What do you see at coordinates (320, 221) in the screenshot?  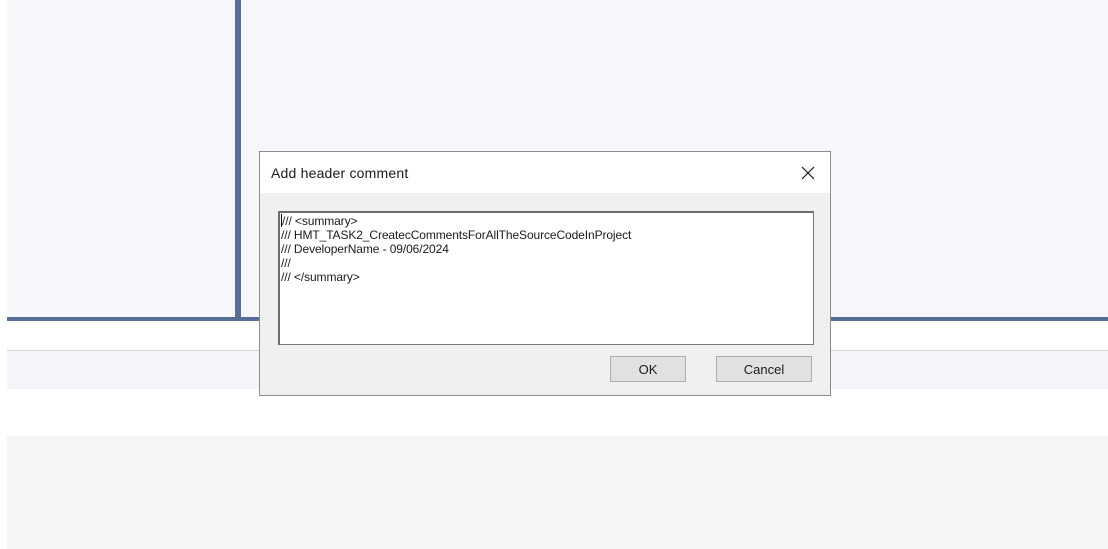 I see `comment-line: /// <summary>` at bounding box center [320, 221].